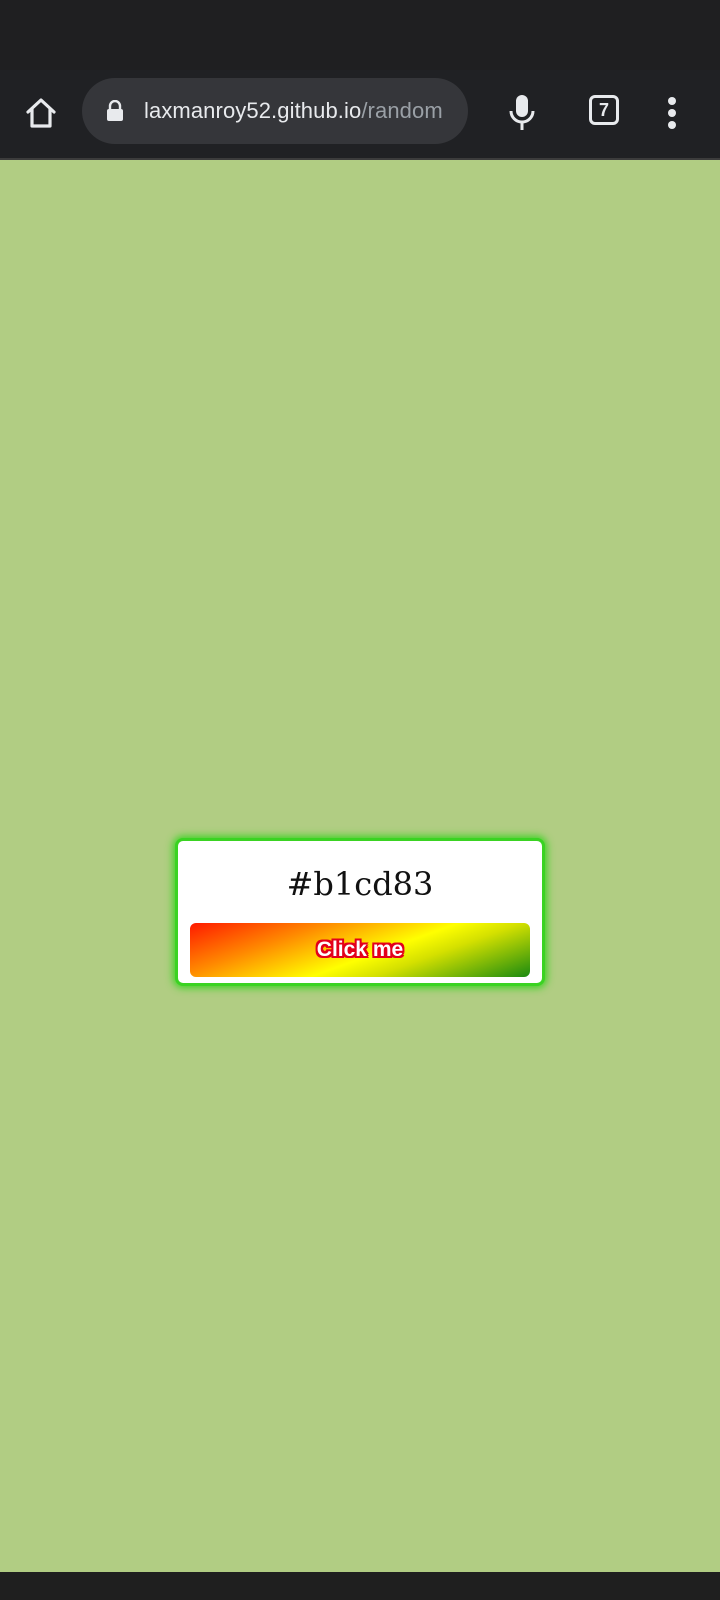 The image size is (720, 1600). I want to click on home-icon, so click(41, 113).